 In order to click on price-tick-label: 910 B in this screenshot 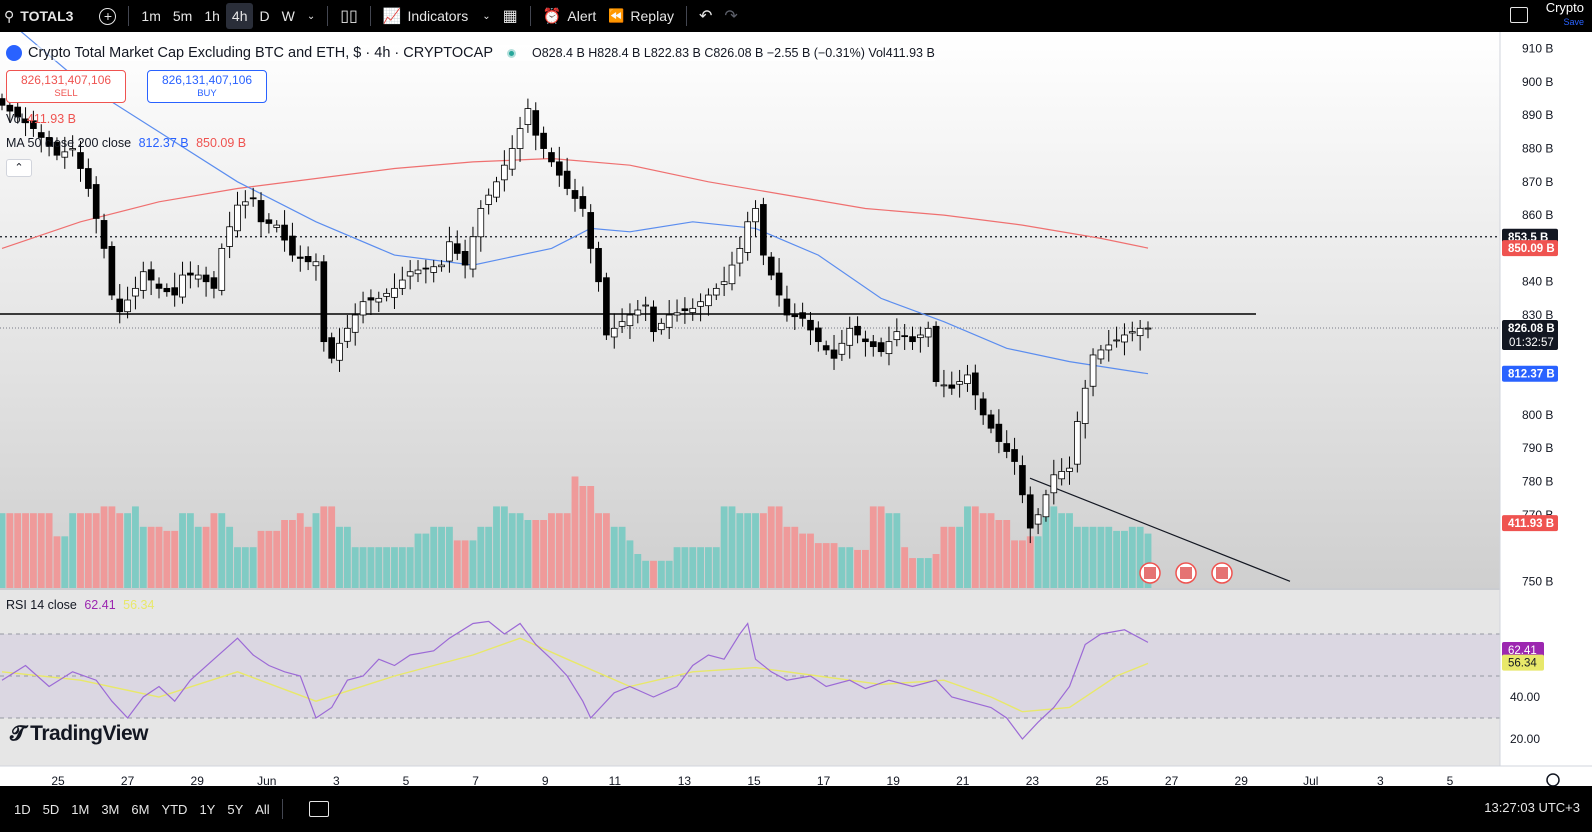, I will do `click(1537, 49)`.